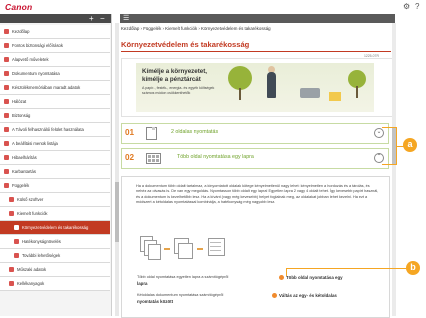 The image size is (426, 318). I want to click on title-divider, so click(256, 51).